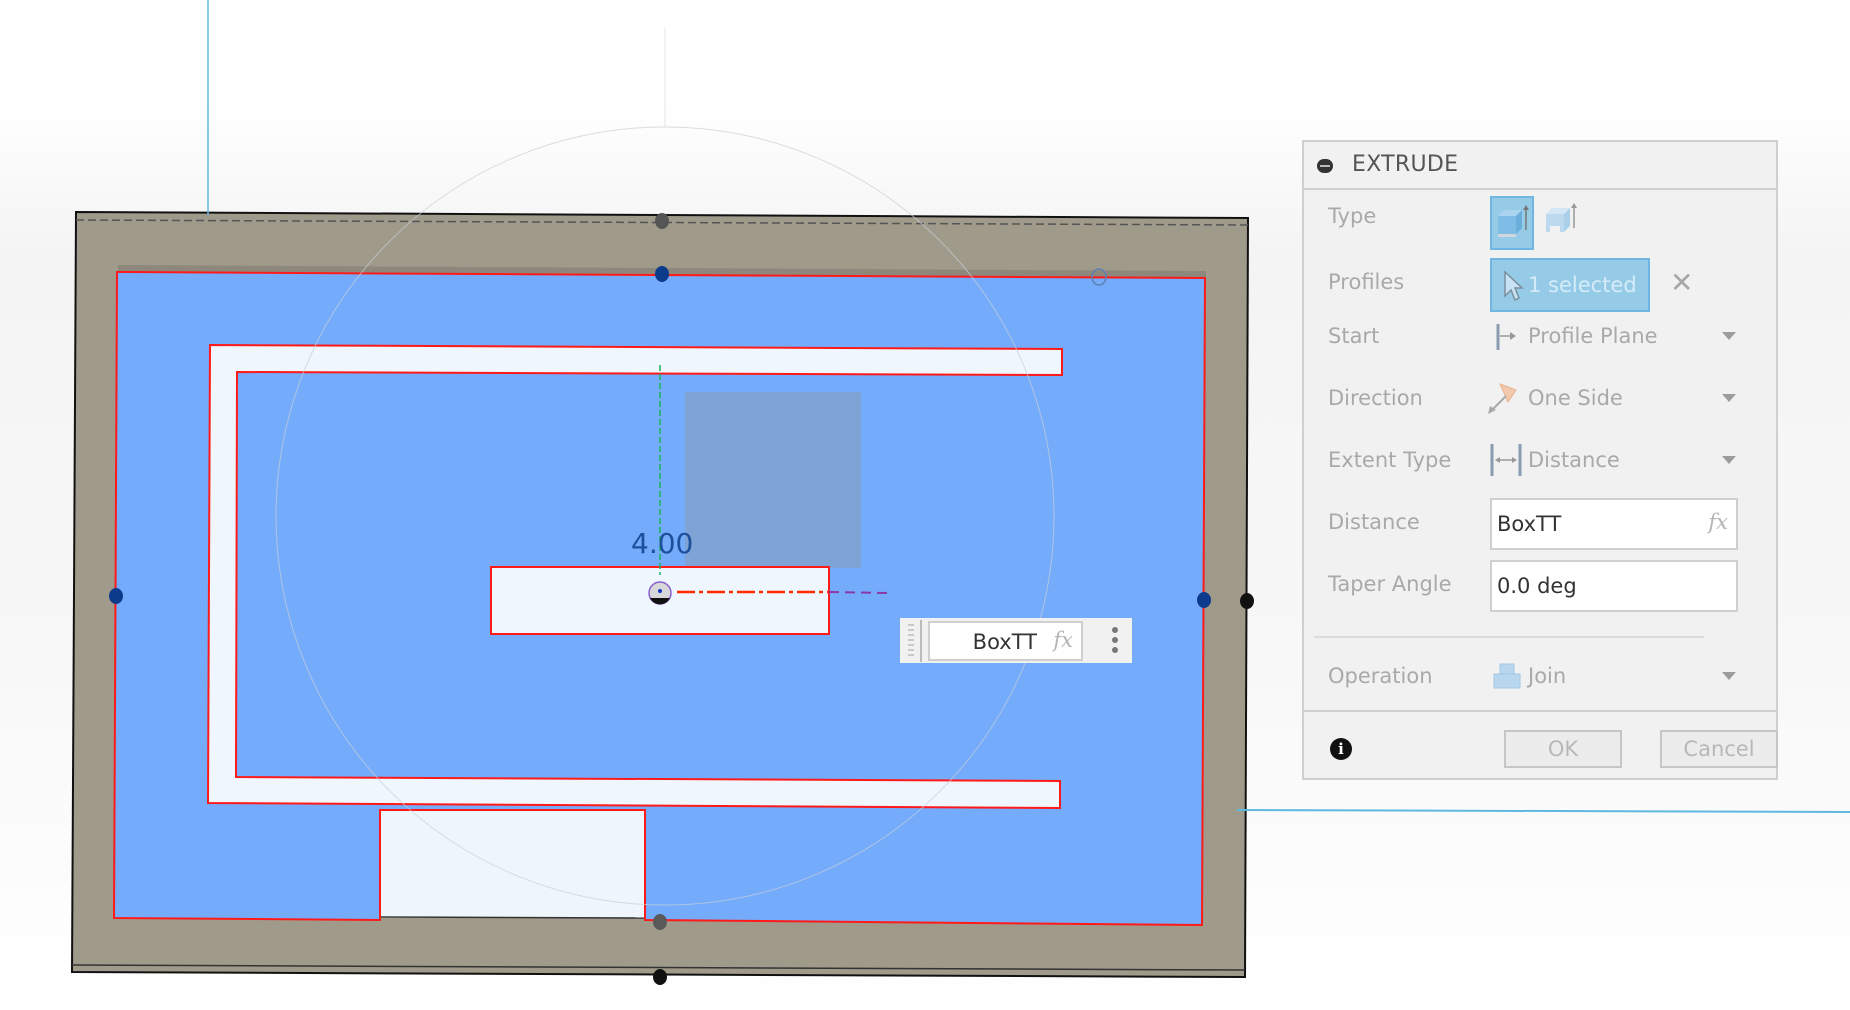 The image size is (1850, 1010). What do you see at coordinates (1390, 584) in the screenshot?
I see `taper-angle-label: Taper Angle` at bounding box center [1390, 584].